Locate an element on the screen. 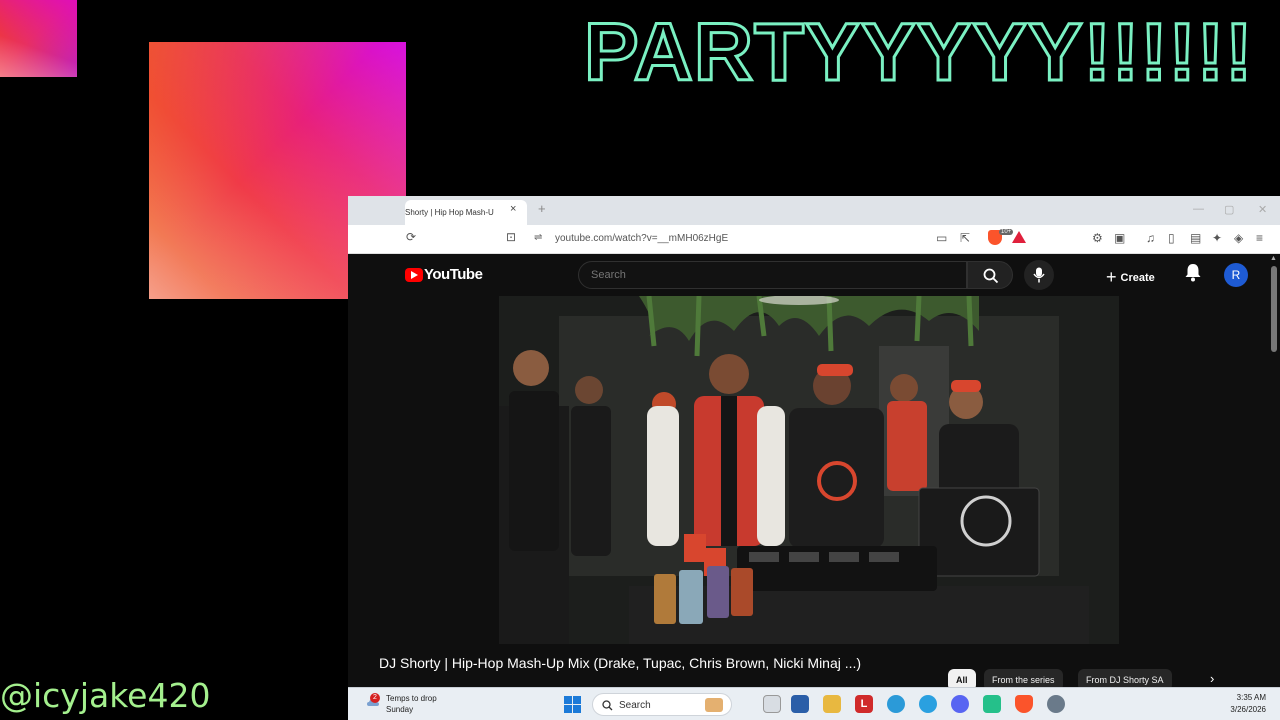 This screenshot has height=720, width=1280. youtube-logo-text: YouTube is located at coordinates (453, 274).